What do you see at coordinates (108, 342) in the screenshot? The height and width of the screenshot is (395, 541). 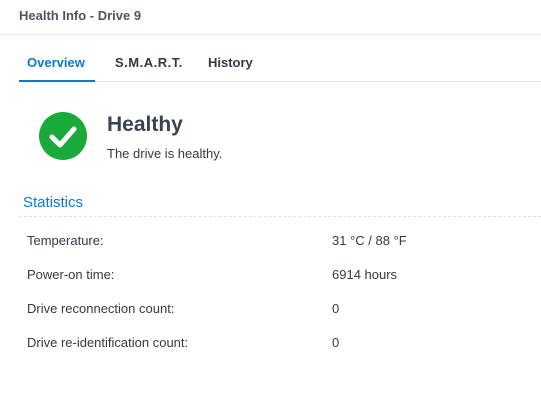 I see `stat-label: Drive re-identification count:` at bounding box center [108, 342].